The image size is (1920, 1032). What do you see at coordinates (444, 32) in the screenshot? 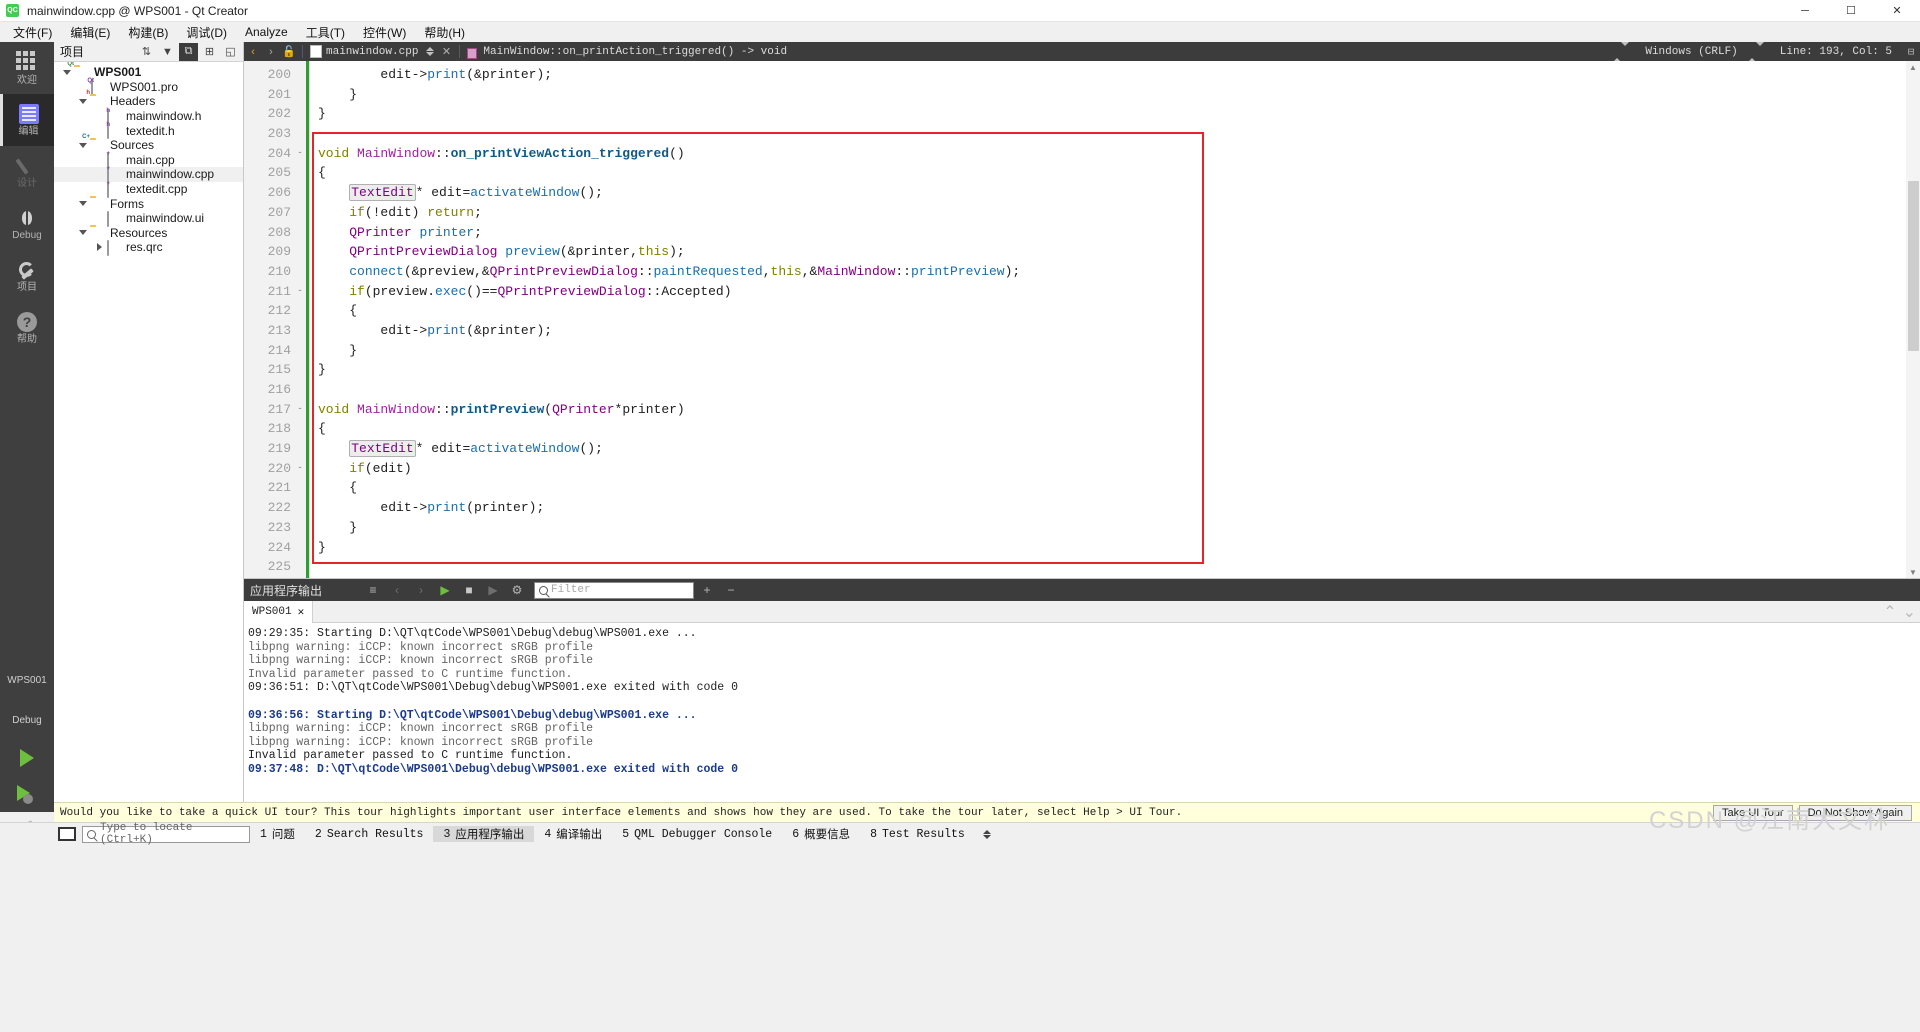
I see `menu-help: 帮助(H)` at bounding box center [444, 32].